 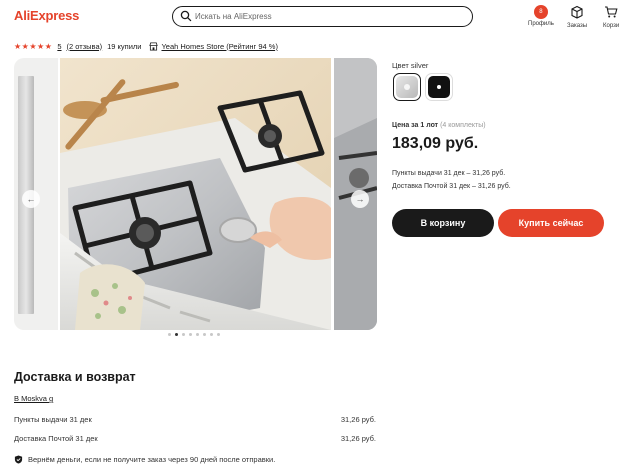 I want to click on color-swatch-silver, so click(x=407, y=87).